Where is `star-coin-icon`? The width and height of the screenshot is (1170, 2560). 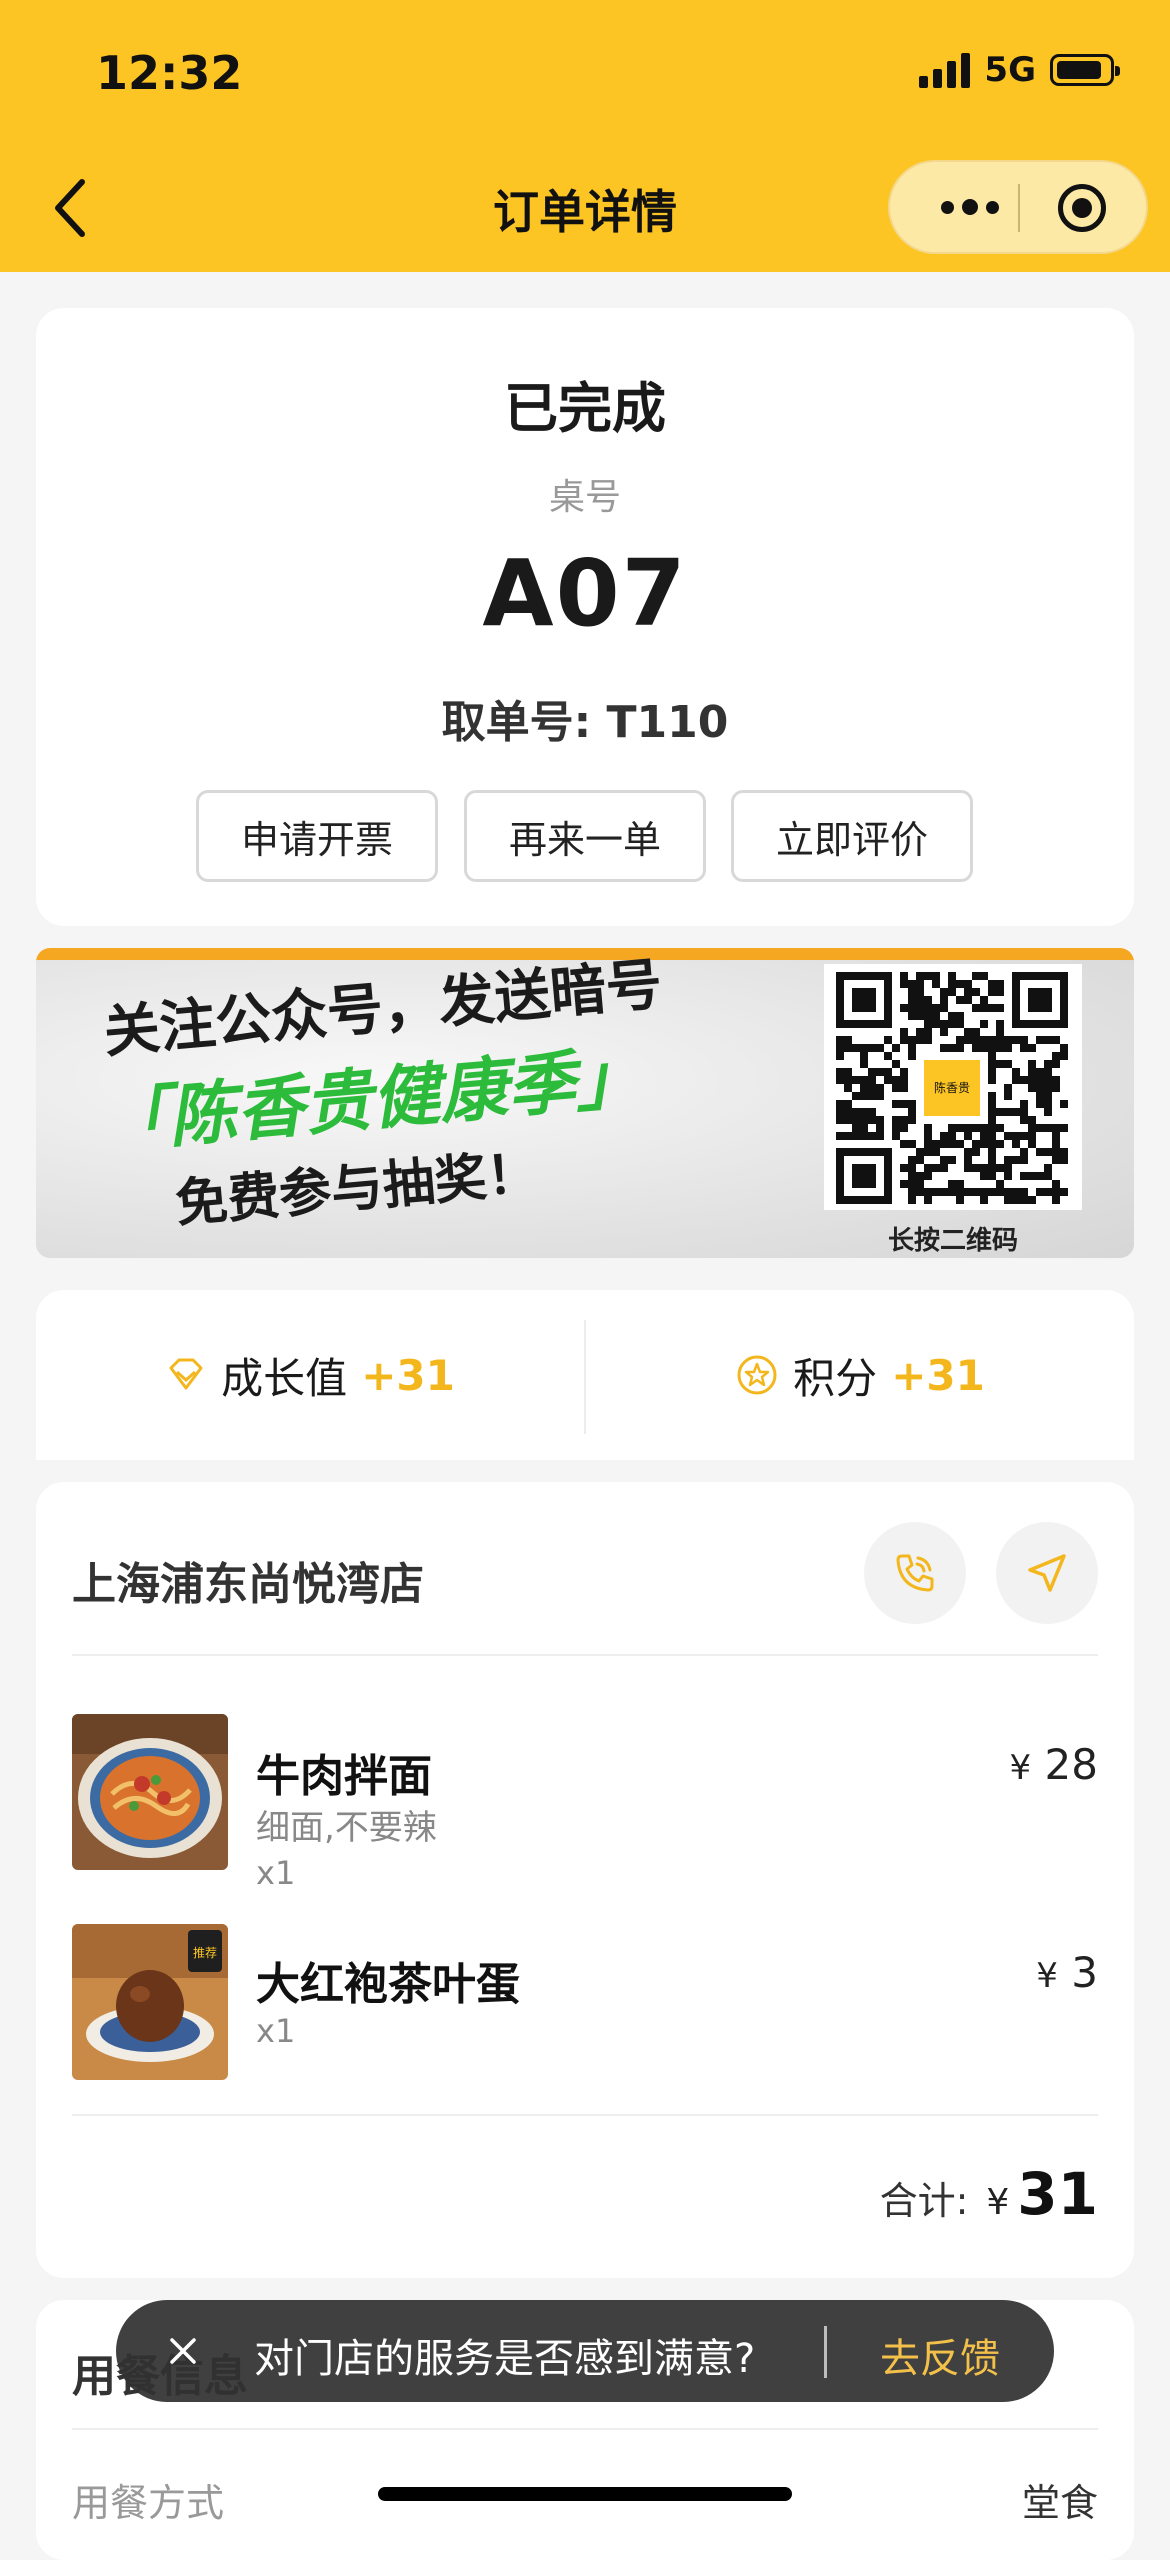 star-coin-icon is located at coordinates (757, 1375).